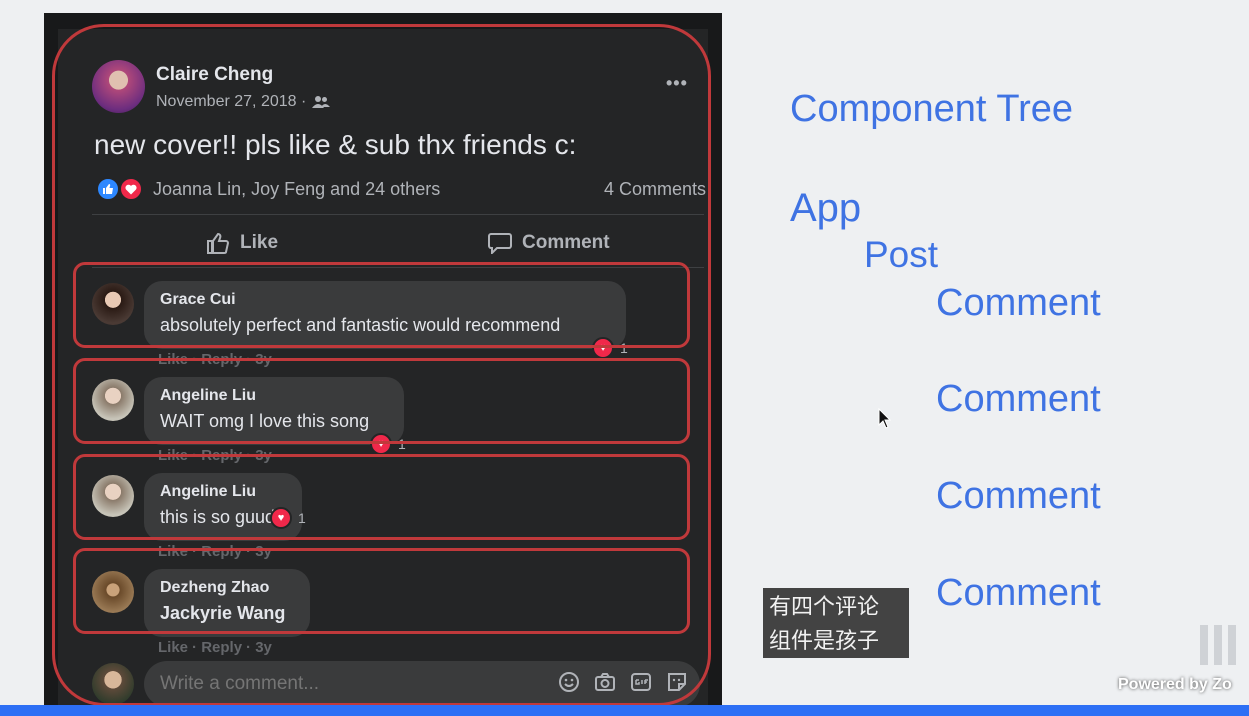 Image resolution: width=1249 pixels, height=716 pixels. Describe the element at coordinates (824, 640) in the screenshot. I see `subtitle-line: 组件是孩子` at that location.